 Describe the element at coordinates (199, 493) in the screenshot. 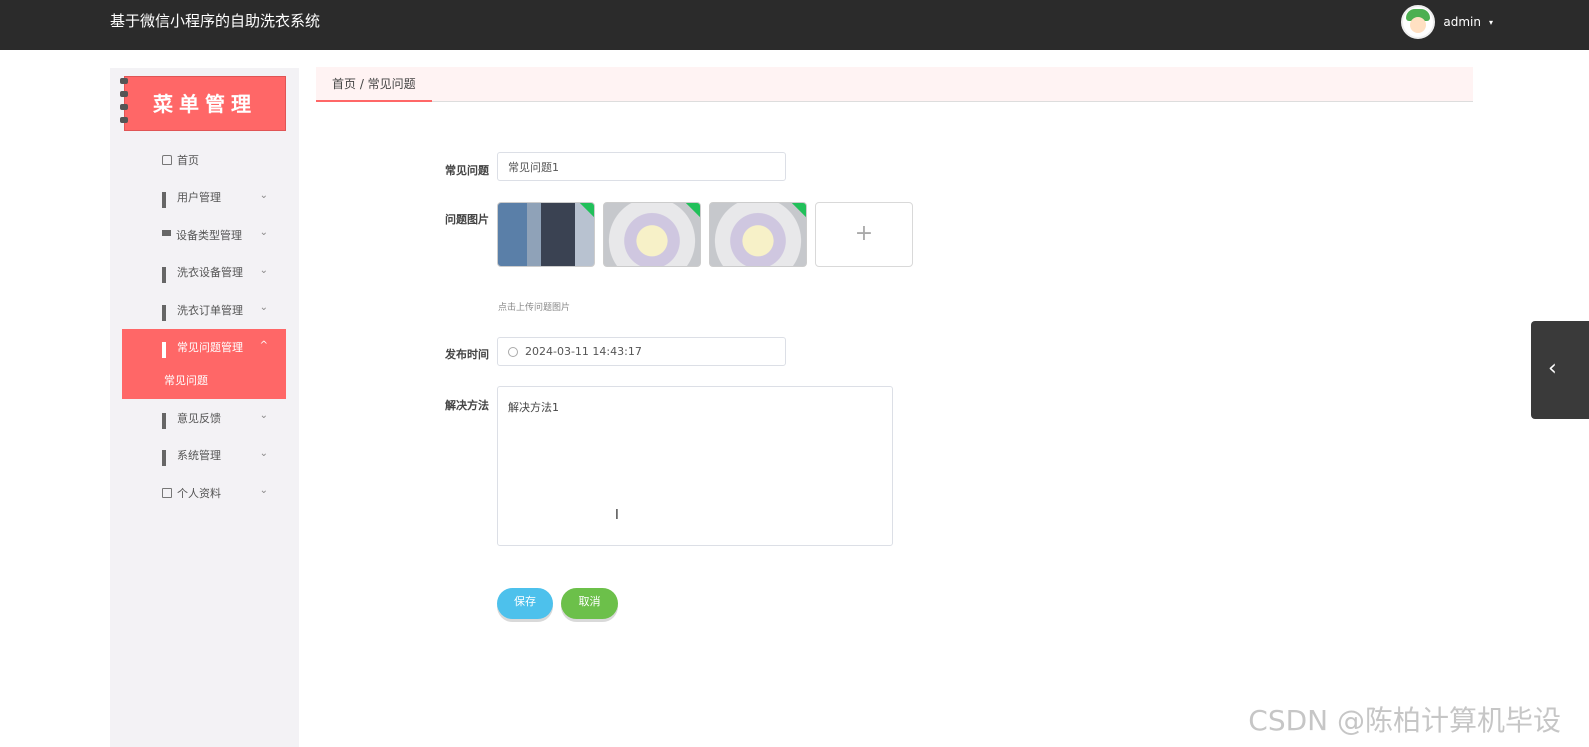

I see `sidebar-item-label: 个人资料` at that location.